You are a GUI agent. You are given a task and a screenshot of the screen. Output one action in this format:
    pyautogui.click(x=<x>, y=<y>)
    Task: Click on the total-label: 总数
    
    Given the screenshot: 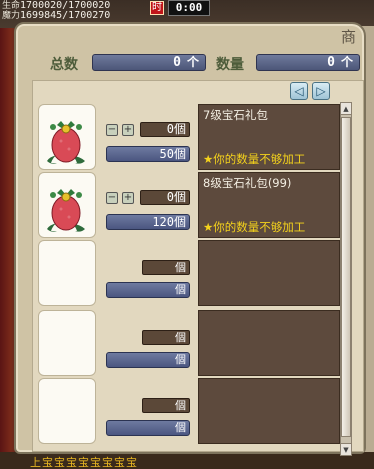 What is the action you would take?
    pyautogui.click(x=64, y=65)
    